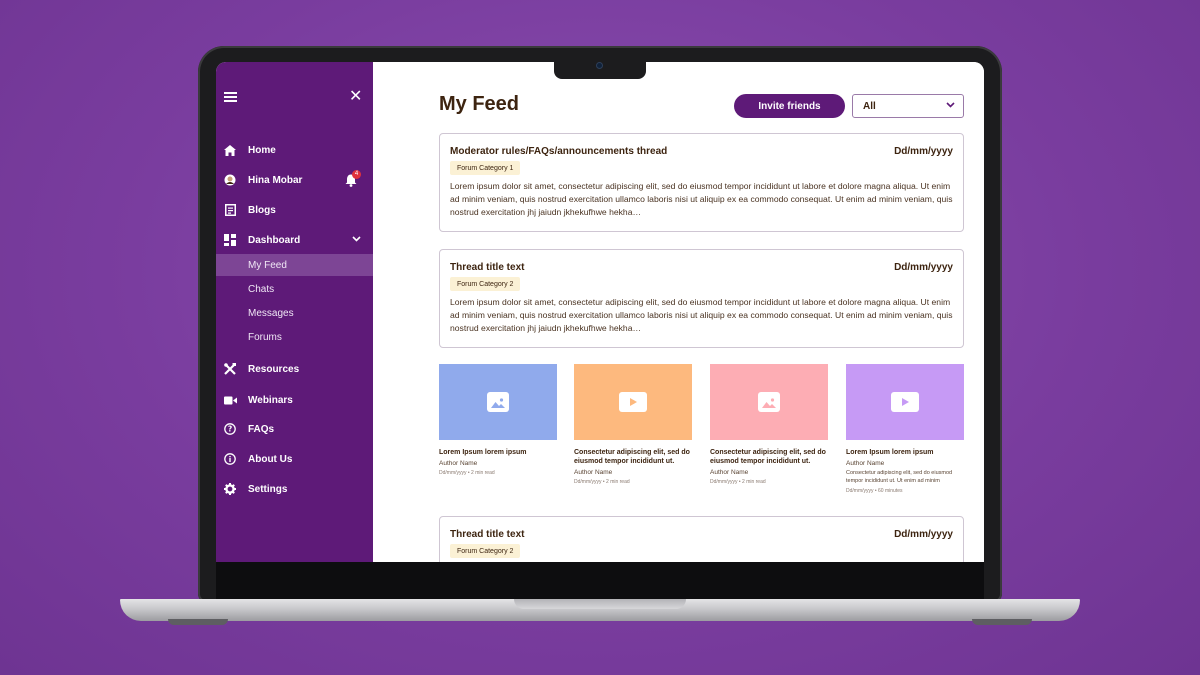 This screenshot has width=1200, height=675. What do you see at coordinates (600, 604) in the screenshot?
I see `laptop-hinge-notch` at bounding box center [600, 604].